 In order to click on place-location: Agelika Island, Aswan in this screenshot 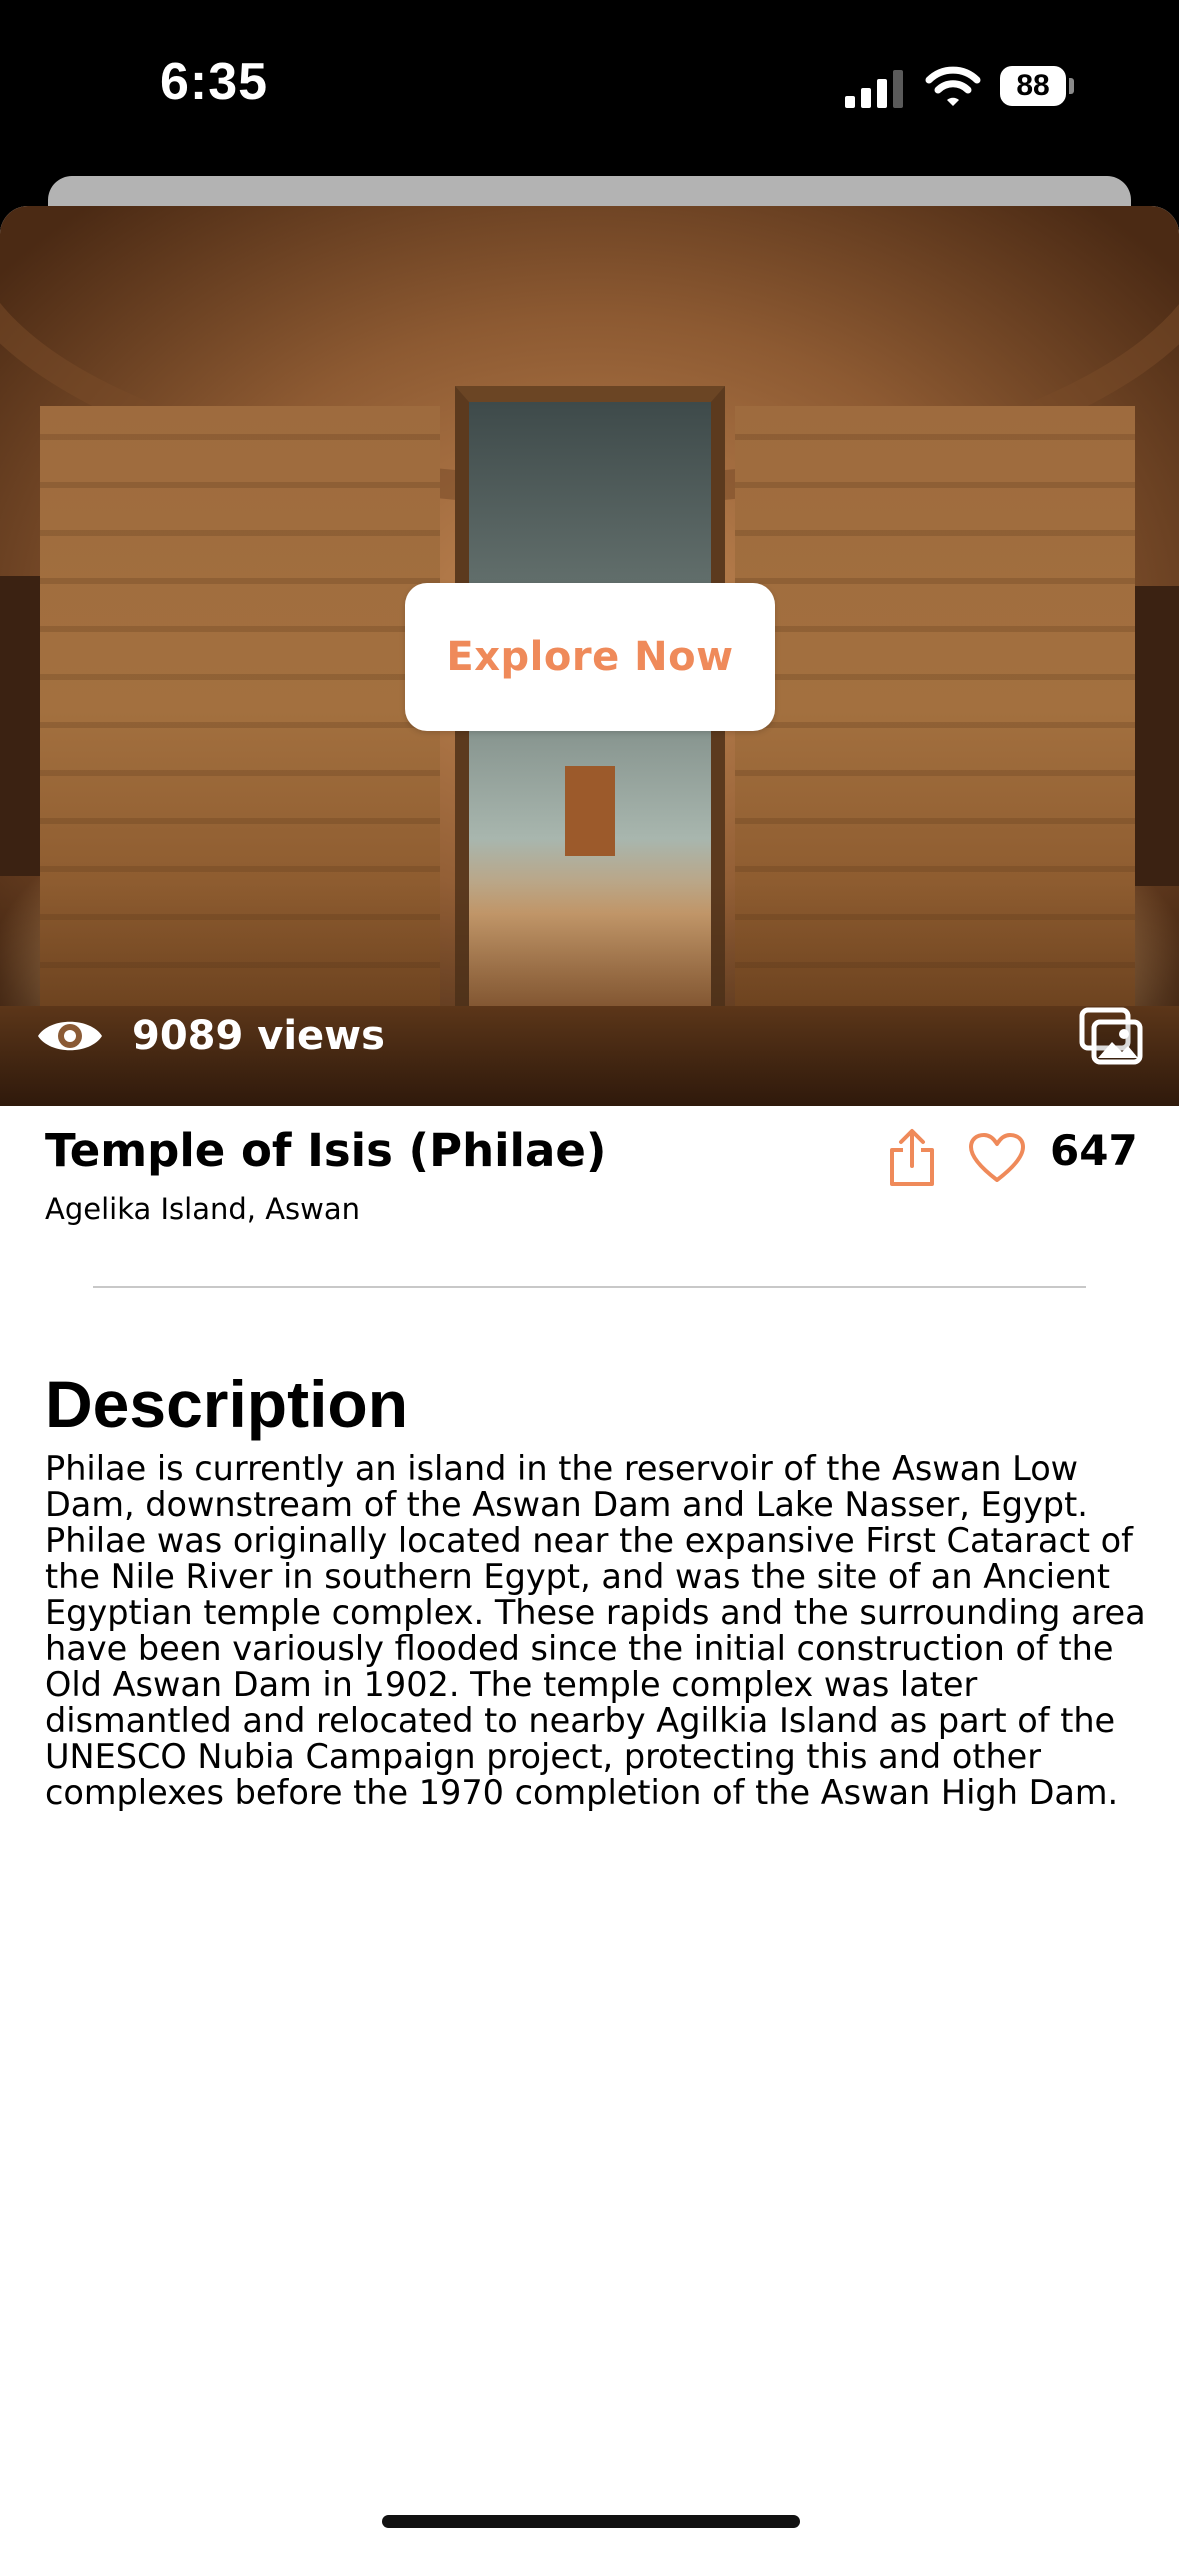, I will do `click(203, 1209)`.